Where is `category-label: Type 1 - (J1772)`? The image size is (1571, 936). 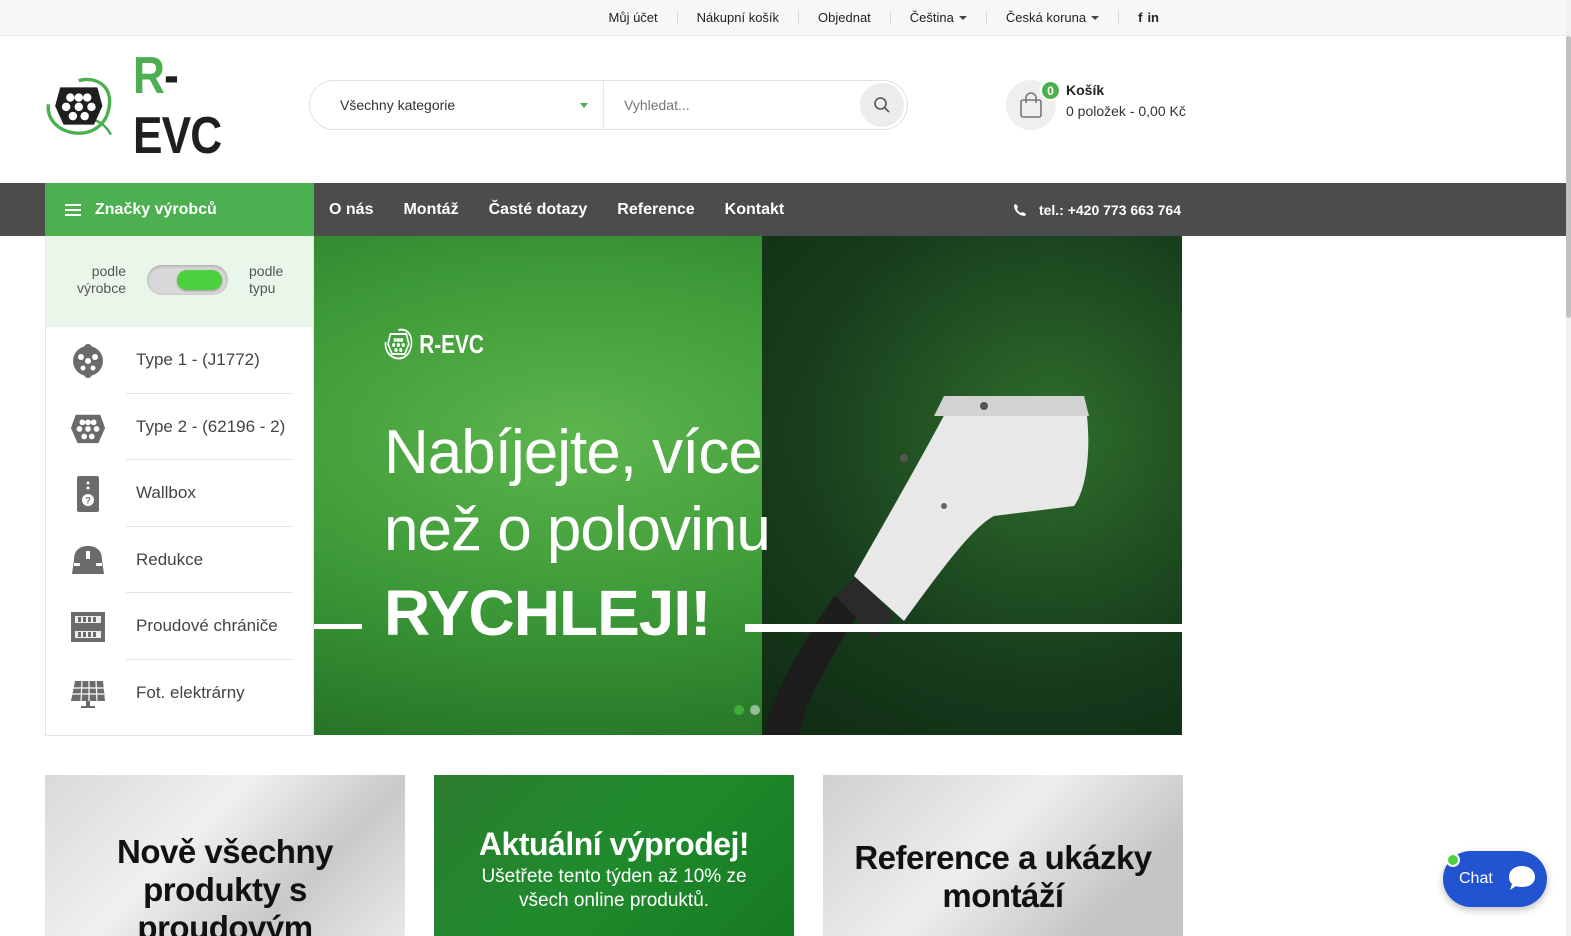 category-label: Type 1 - (J1772) is located at coordinates (198, 360).